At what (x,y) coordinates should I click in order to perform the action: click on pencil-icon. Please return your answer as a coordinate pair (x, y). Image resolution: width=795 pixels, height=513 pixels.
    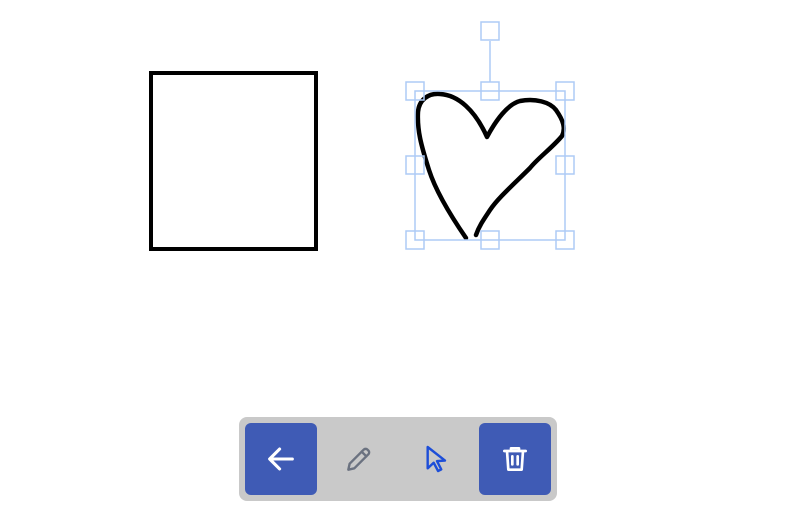
    Looking at the image, I should click on (359, 459).